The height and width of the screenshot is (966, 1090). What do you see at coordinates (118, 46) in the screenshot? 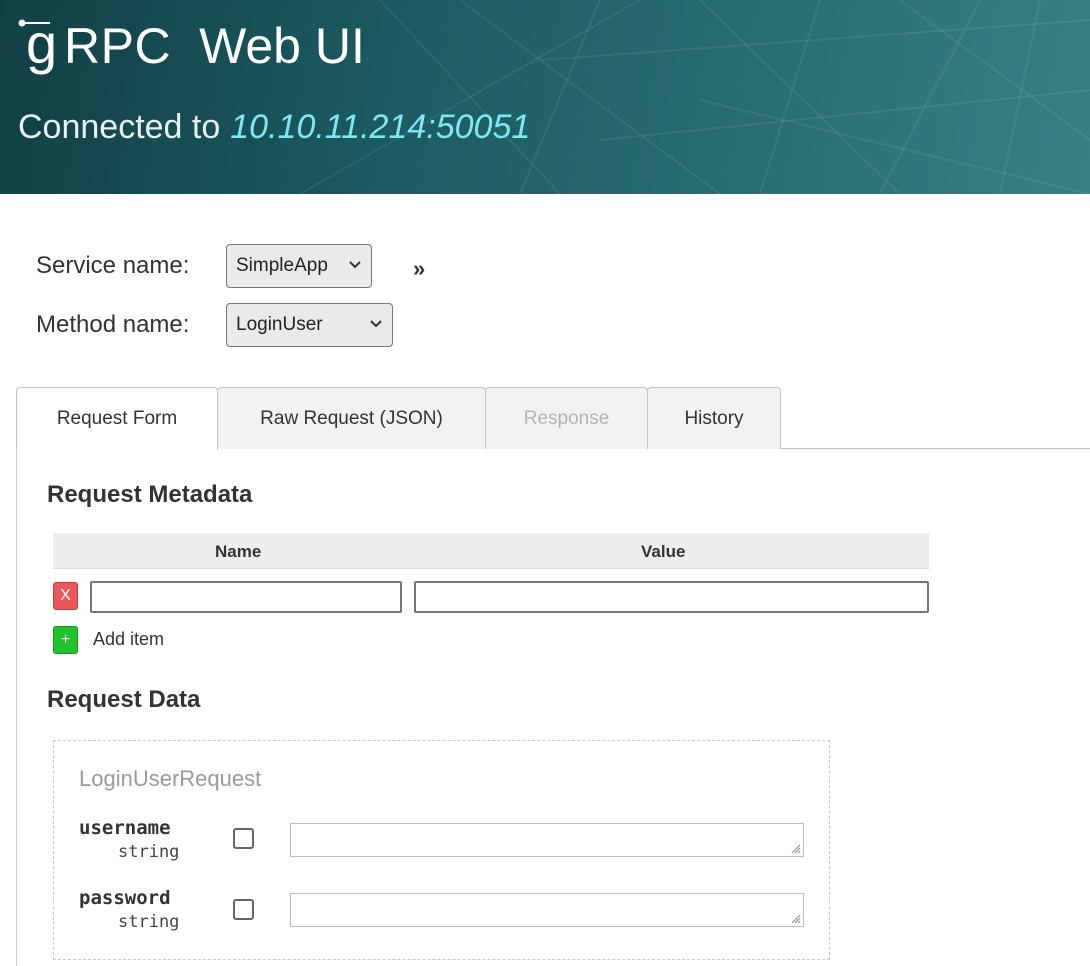
I see `logo-rpc-text: RPC` at bounding box center [118, 46].